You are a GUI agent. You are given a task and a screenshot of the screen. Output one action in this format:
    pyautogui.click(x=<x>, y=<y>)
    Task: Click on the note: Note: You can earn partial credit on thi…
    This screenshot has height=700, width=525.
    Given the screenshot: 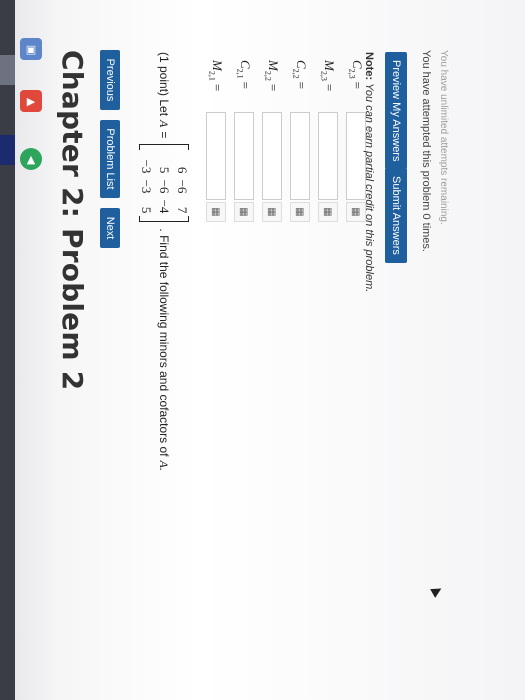 What is the action you would take?
    pyautogui.click(x=369, y=172)
    